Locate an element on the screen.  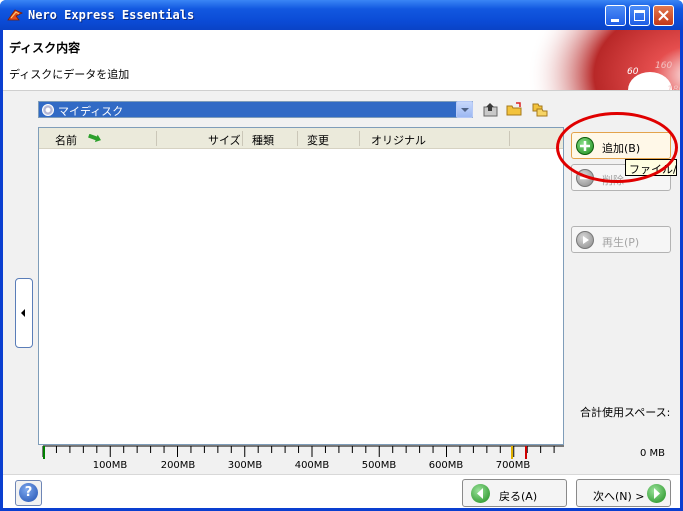
ruler-label: 700MB is located at coordinates (513, 465).